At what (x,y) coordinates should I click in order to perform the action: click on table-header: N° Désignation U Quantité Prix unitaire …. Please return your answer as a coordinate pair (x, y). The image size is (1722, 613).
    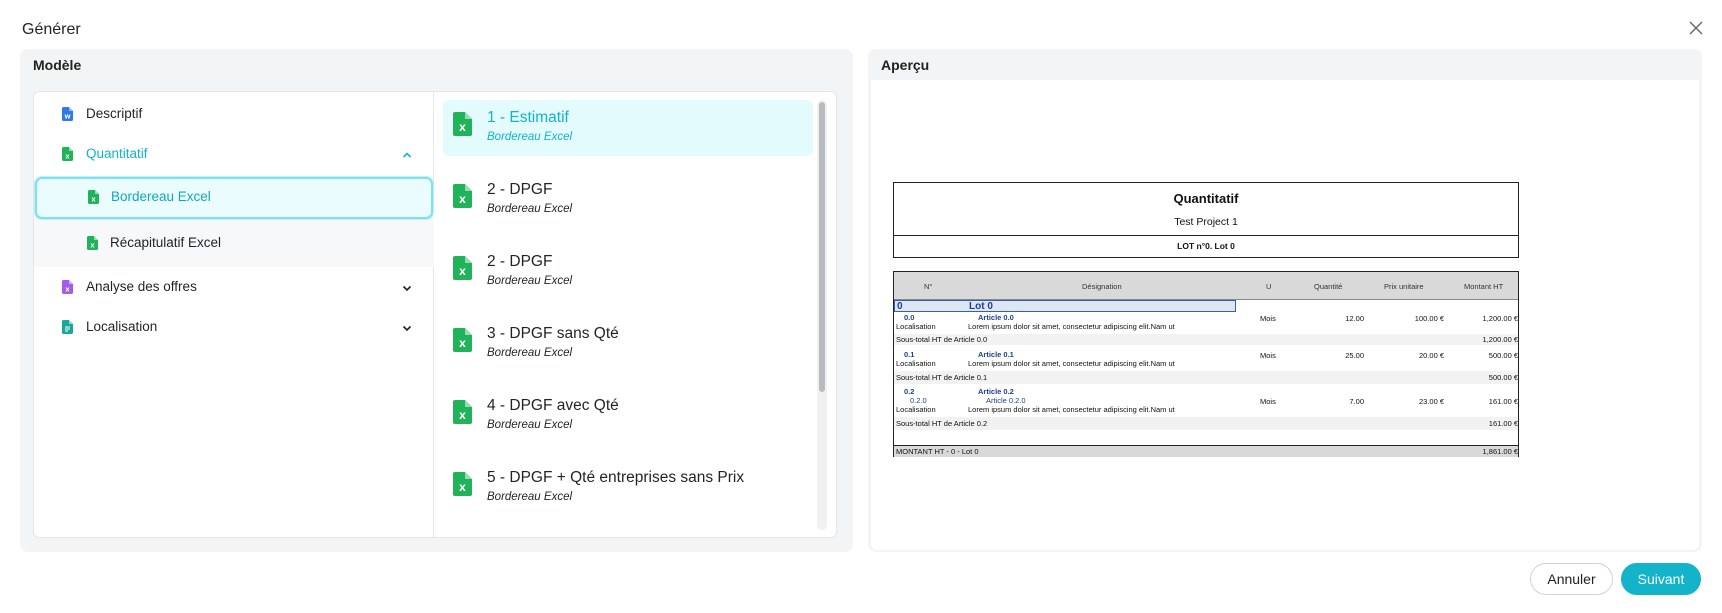
    Looking at the image, I should click on (1206, 286).